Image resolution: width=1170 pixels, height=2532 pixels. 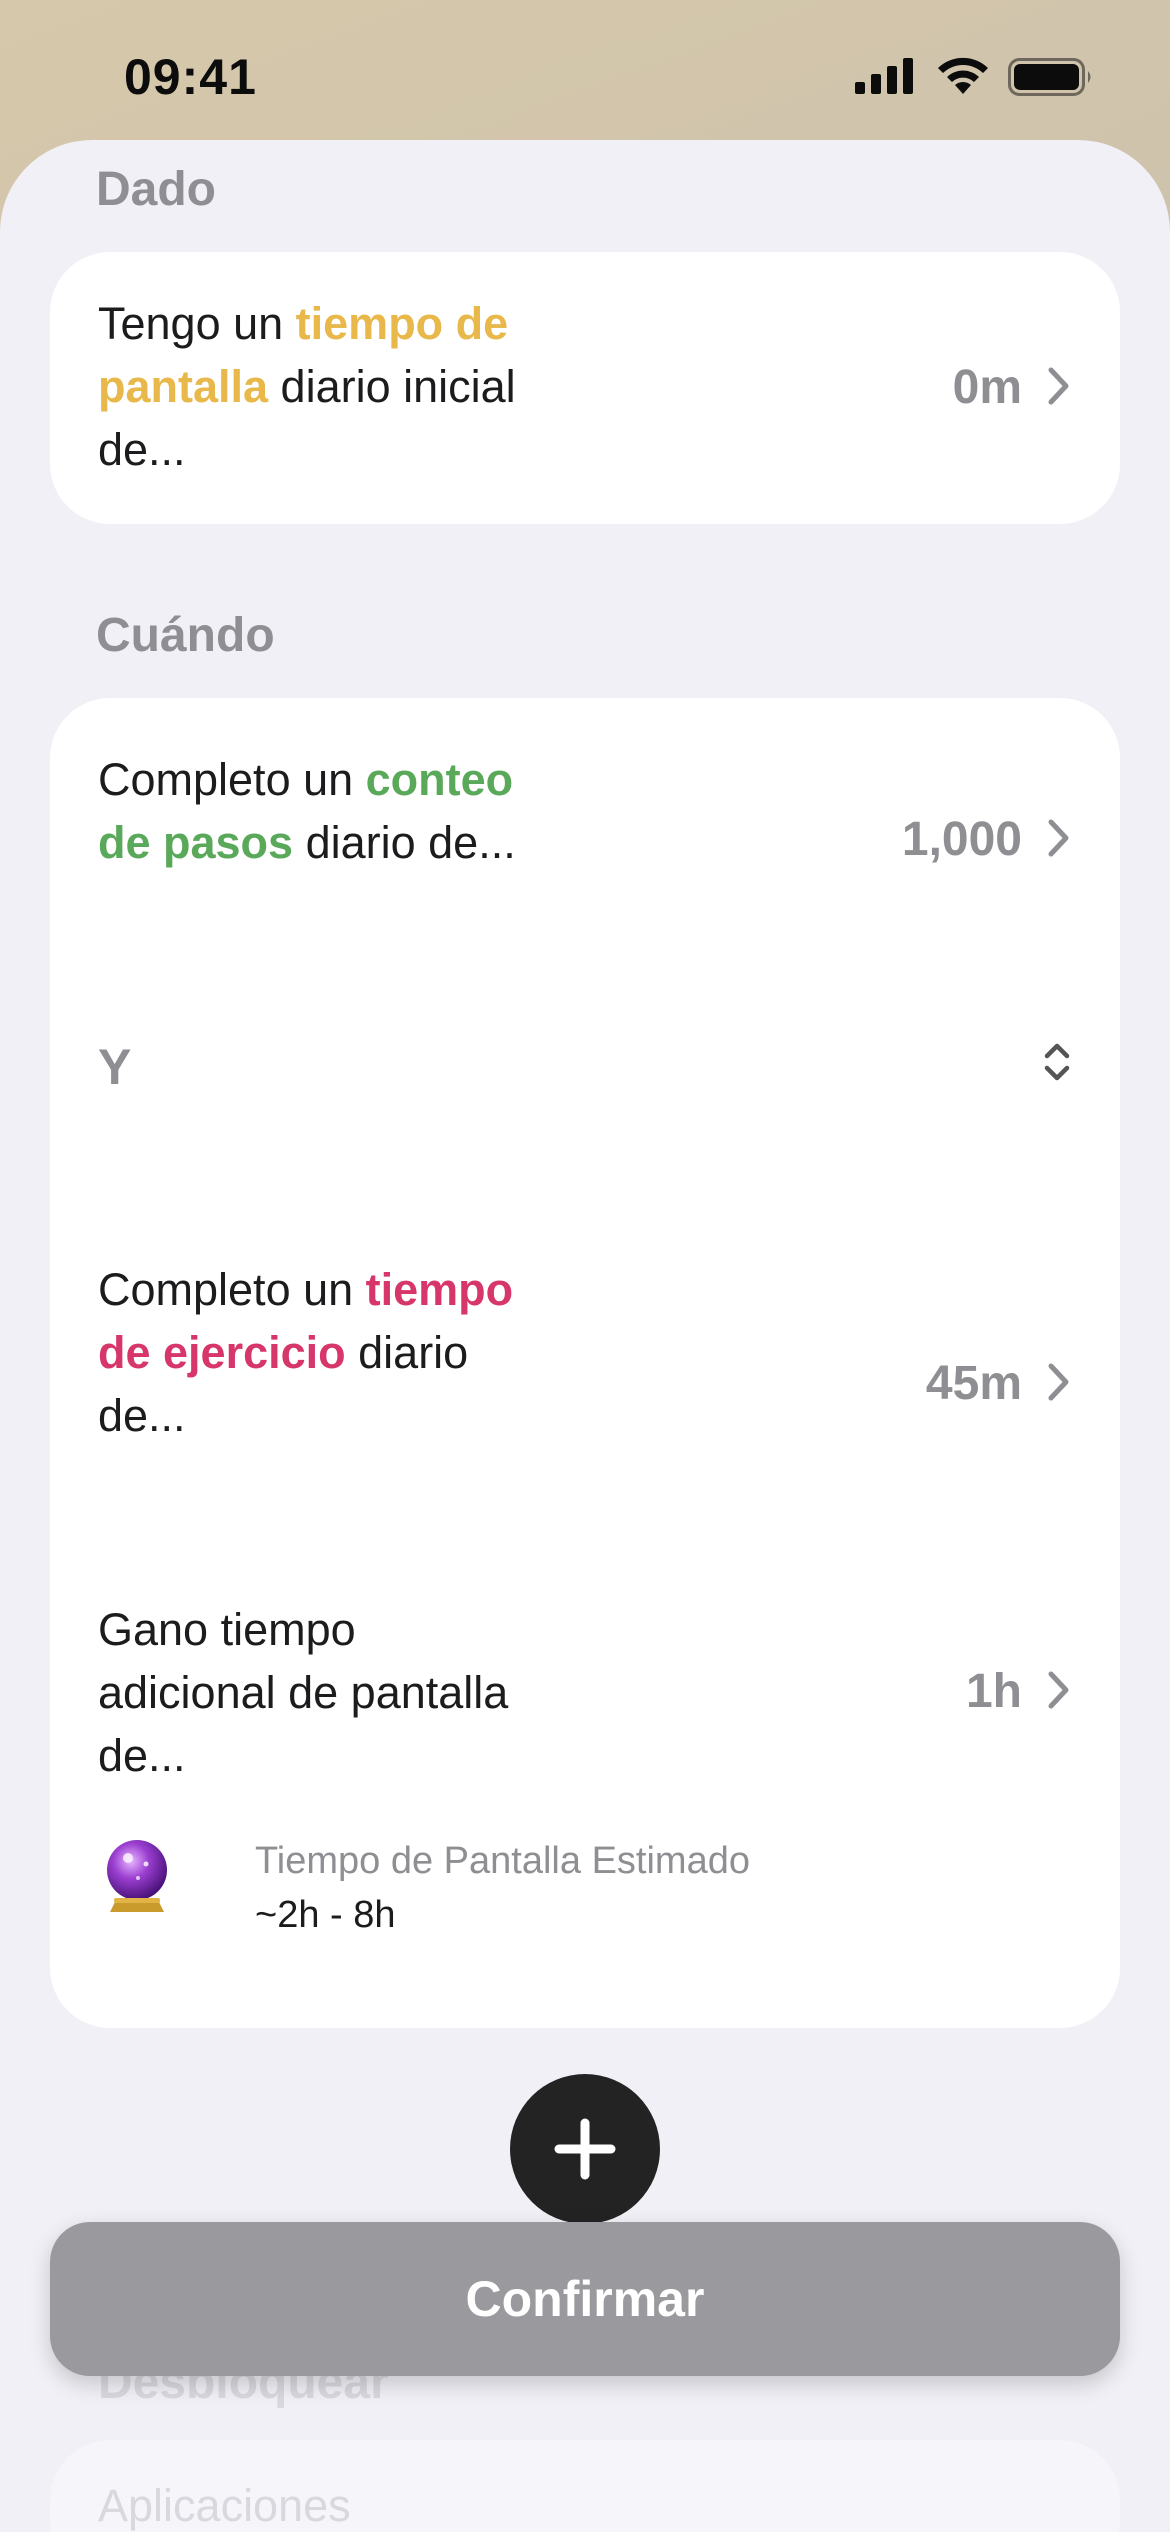 What do you see at coordinates (1057, 1062) in the screenshot?
I see `chevron-up-down-icon` at bounding box center [1057, 1062].